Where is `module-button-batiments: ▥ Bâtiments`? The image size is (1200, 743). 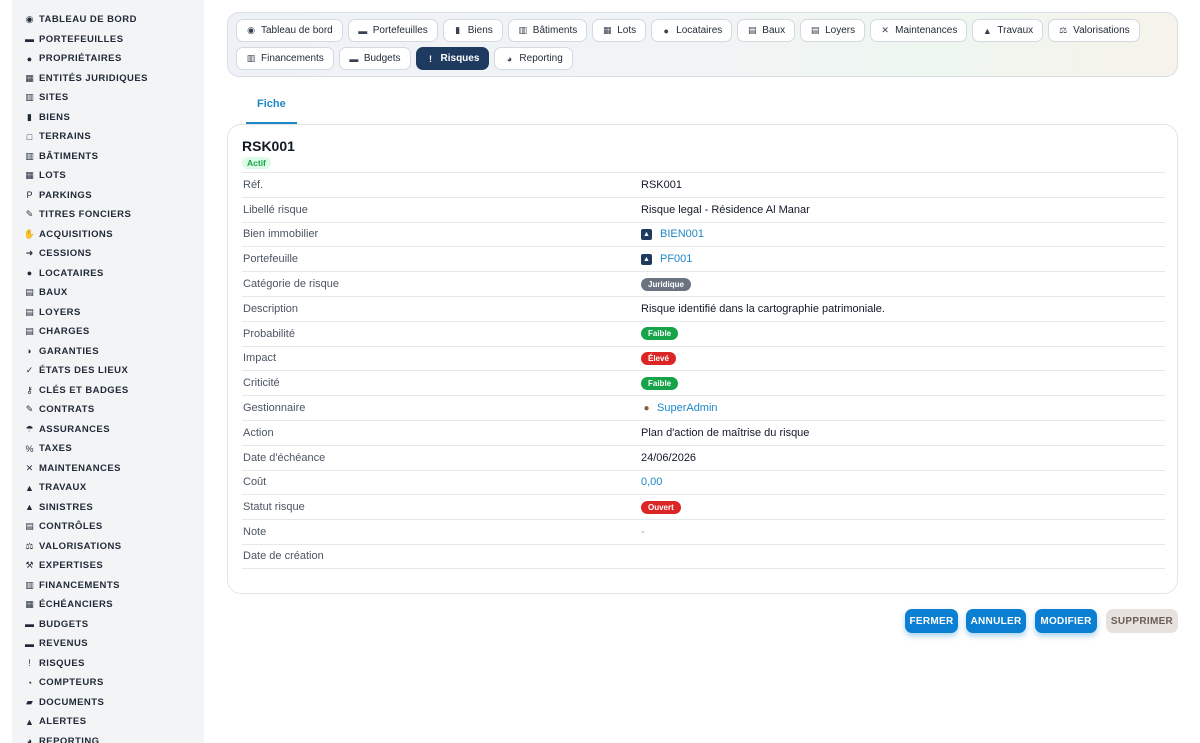 module-button-batiments: ▥ Bâtiments is located at coordinates (547, 30).